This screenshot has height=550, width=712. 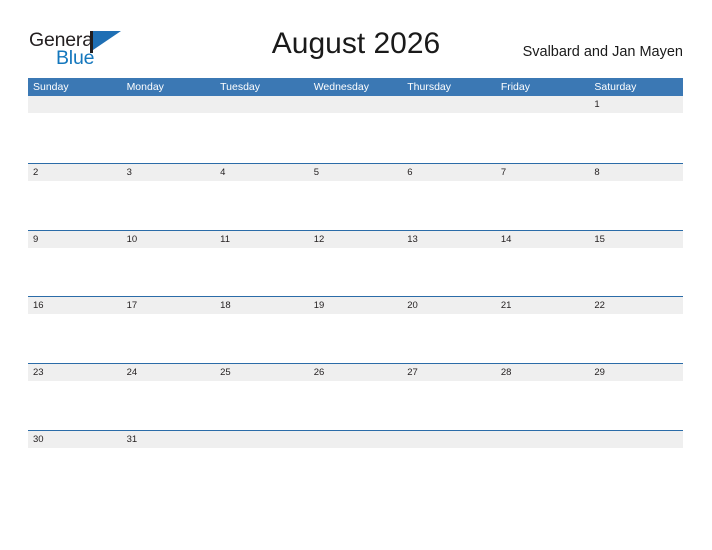 I want to click on day-cell: 12, so click(x=356, y=239).